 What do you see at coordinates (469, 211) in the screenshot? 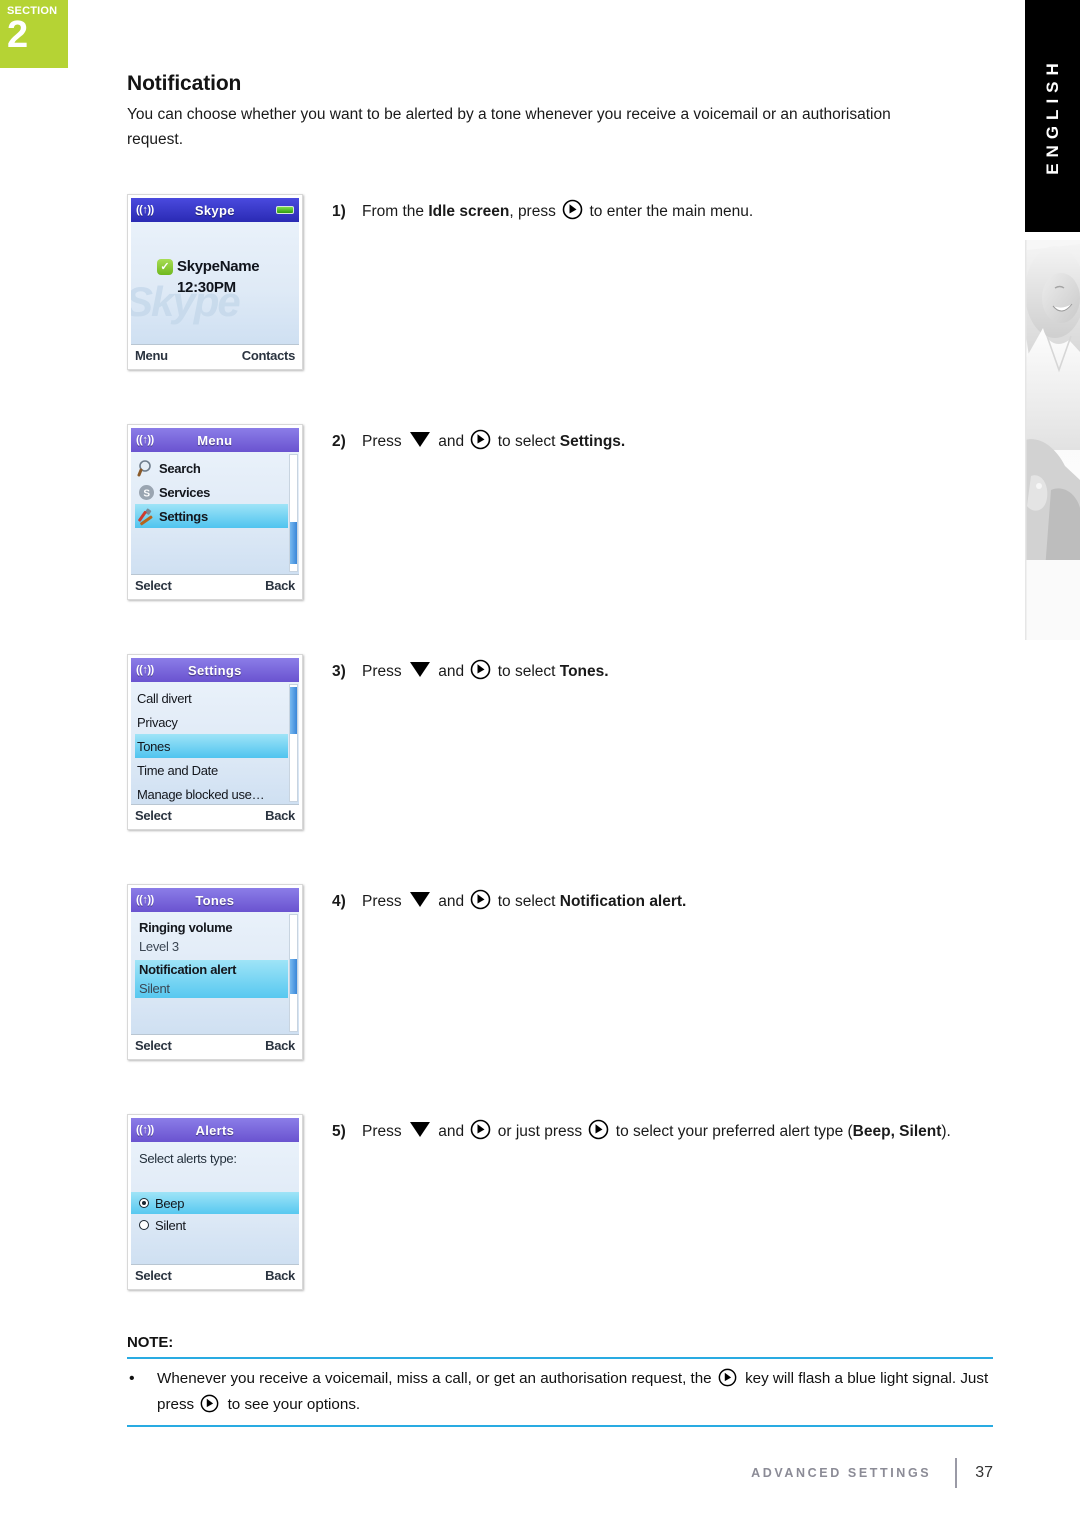
I see `step-text-bold: Idle screen` at bounding box center [469, 211].